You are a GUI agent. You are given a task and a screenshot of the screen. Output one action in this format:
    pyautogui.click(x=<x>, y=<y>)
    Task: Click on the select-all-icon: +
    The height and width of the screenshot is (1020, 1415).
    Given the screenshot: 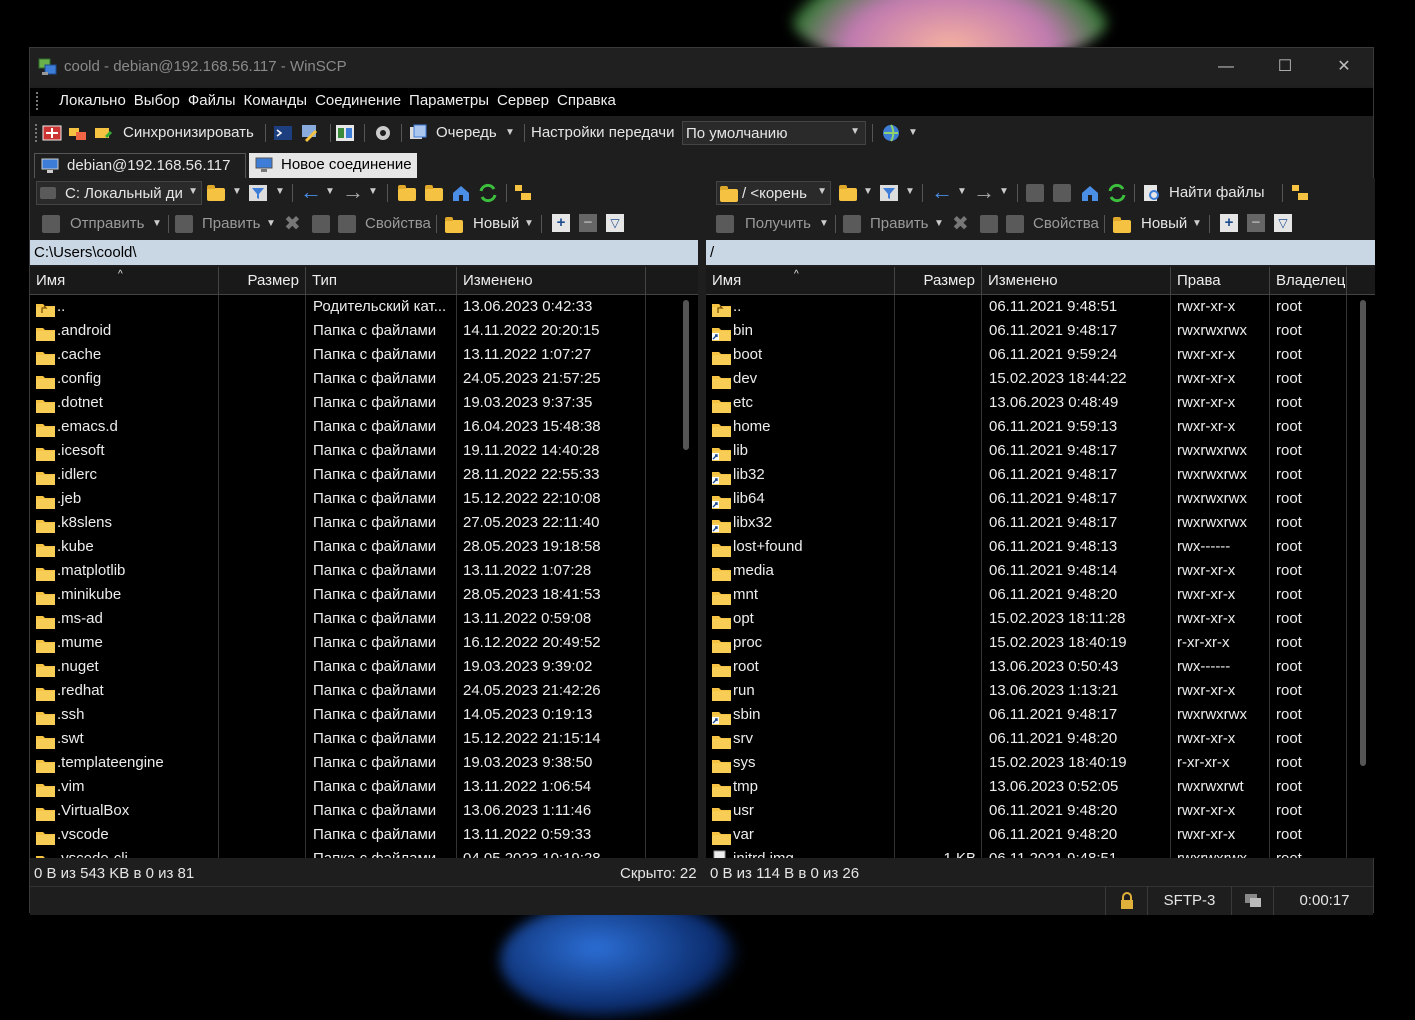 What is the action you would take?
    pyautogui.click(x=561, y=223)
    